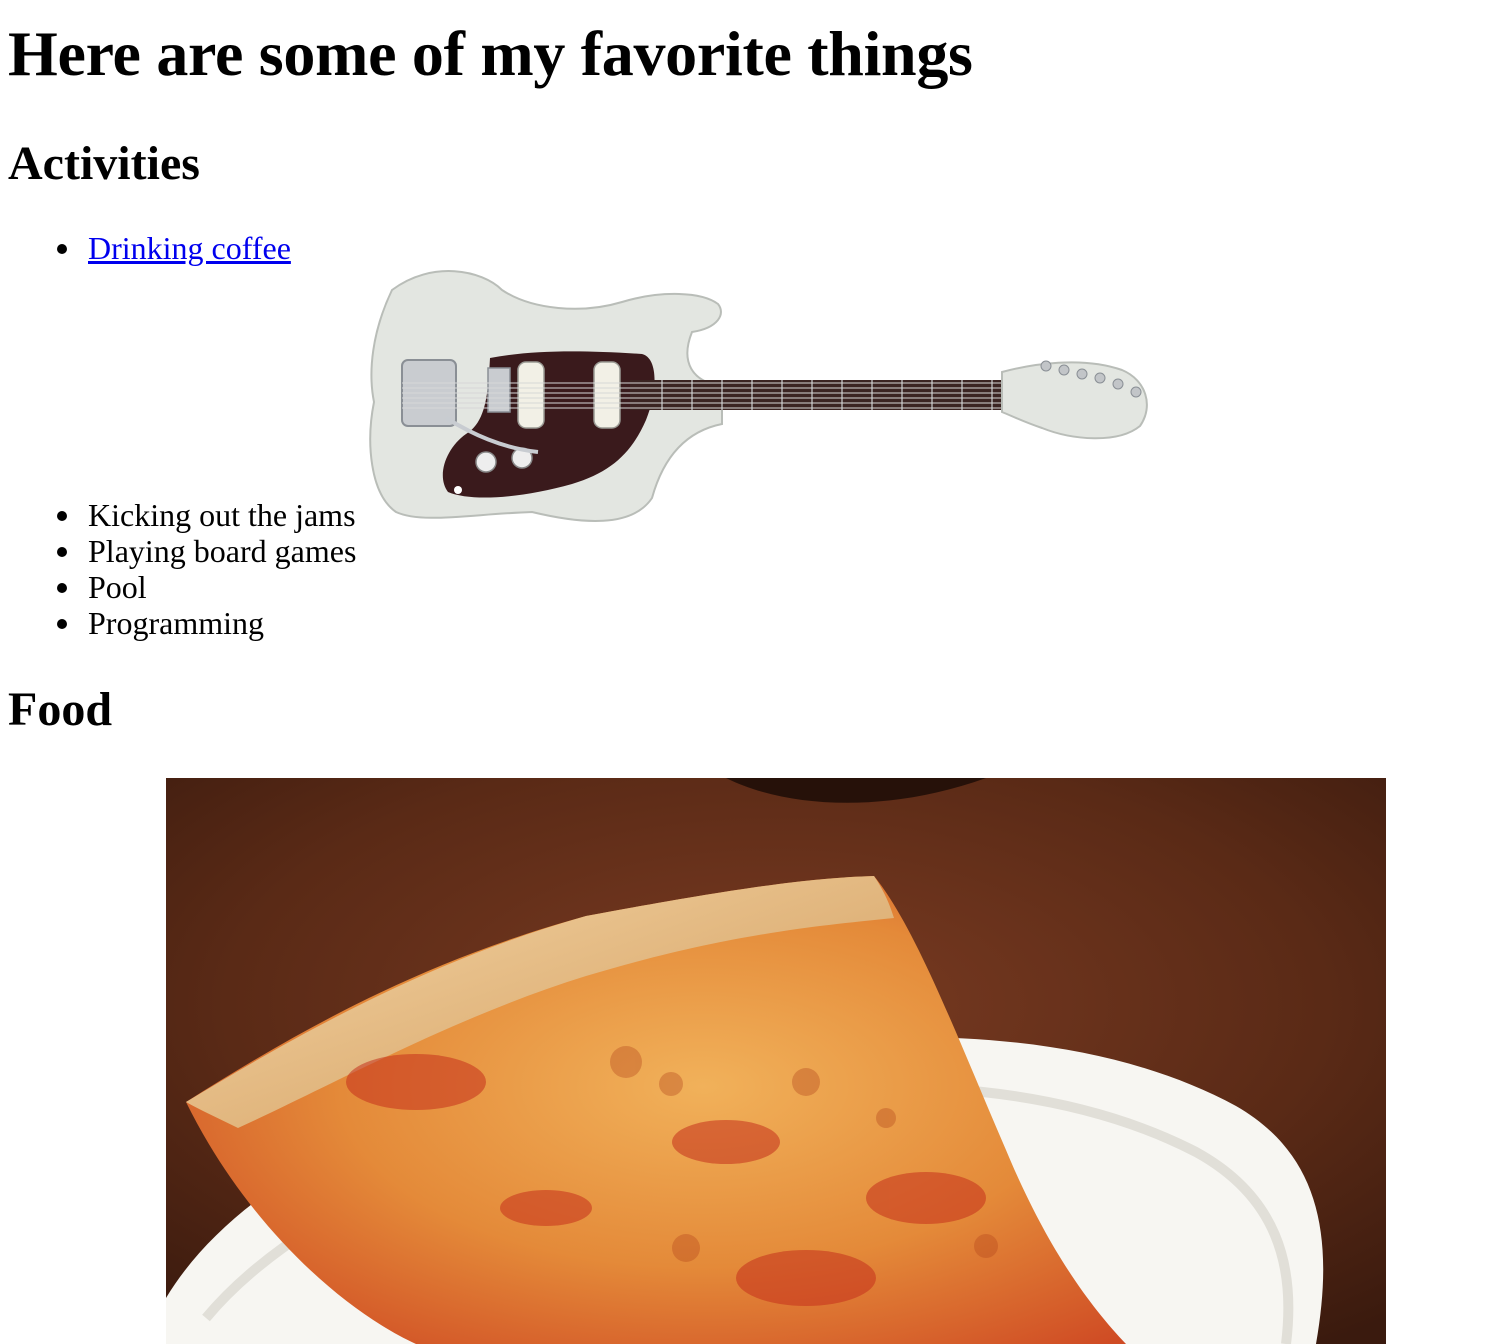 The width and height of the screenshot is (1496, 1344). I want to click on list-item: Kicking out the jams, so click(178, 515).